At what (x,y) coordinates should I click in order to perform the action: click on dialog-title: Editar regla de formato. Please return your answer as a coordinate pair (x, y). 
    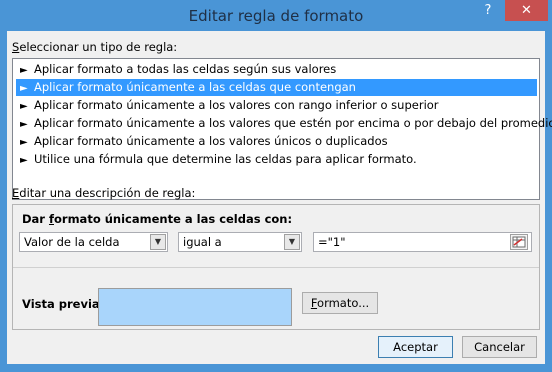
    Looking at the image, I should click on (276, 16).